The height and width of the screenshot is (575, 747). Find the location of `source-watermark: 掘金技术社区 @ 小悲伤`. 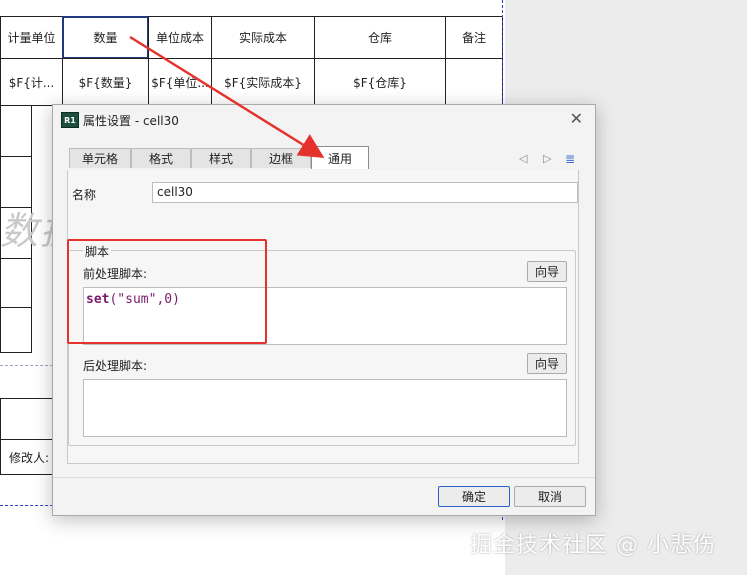

source-watermark: 掘金技术社区 @ 小悲伤 is located at coordinates (593, 545).